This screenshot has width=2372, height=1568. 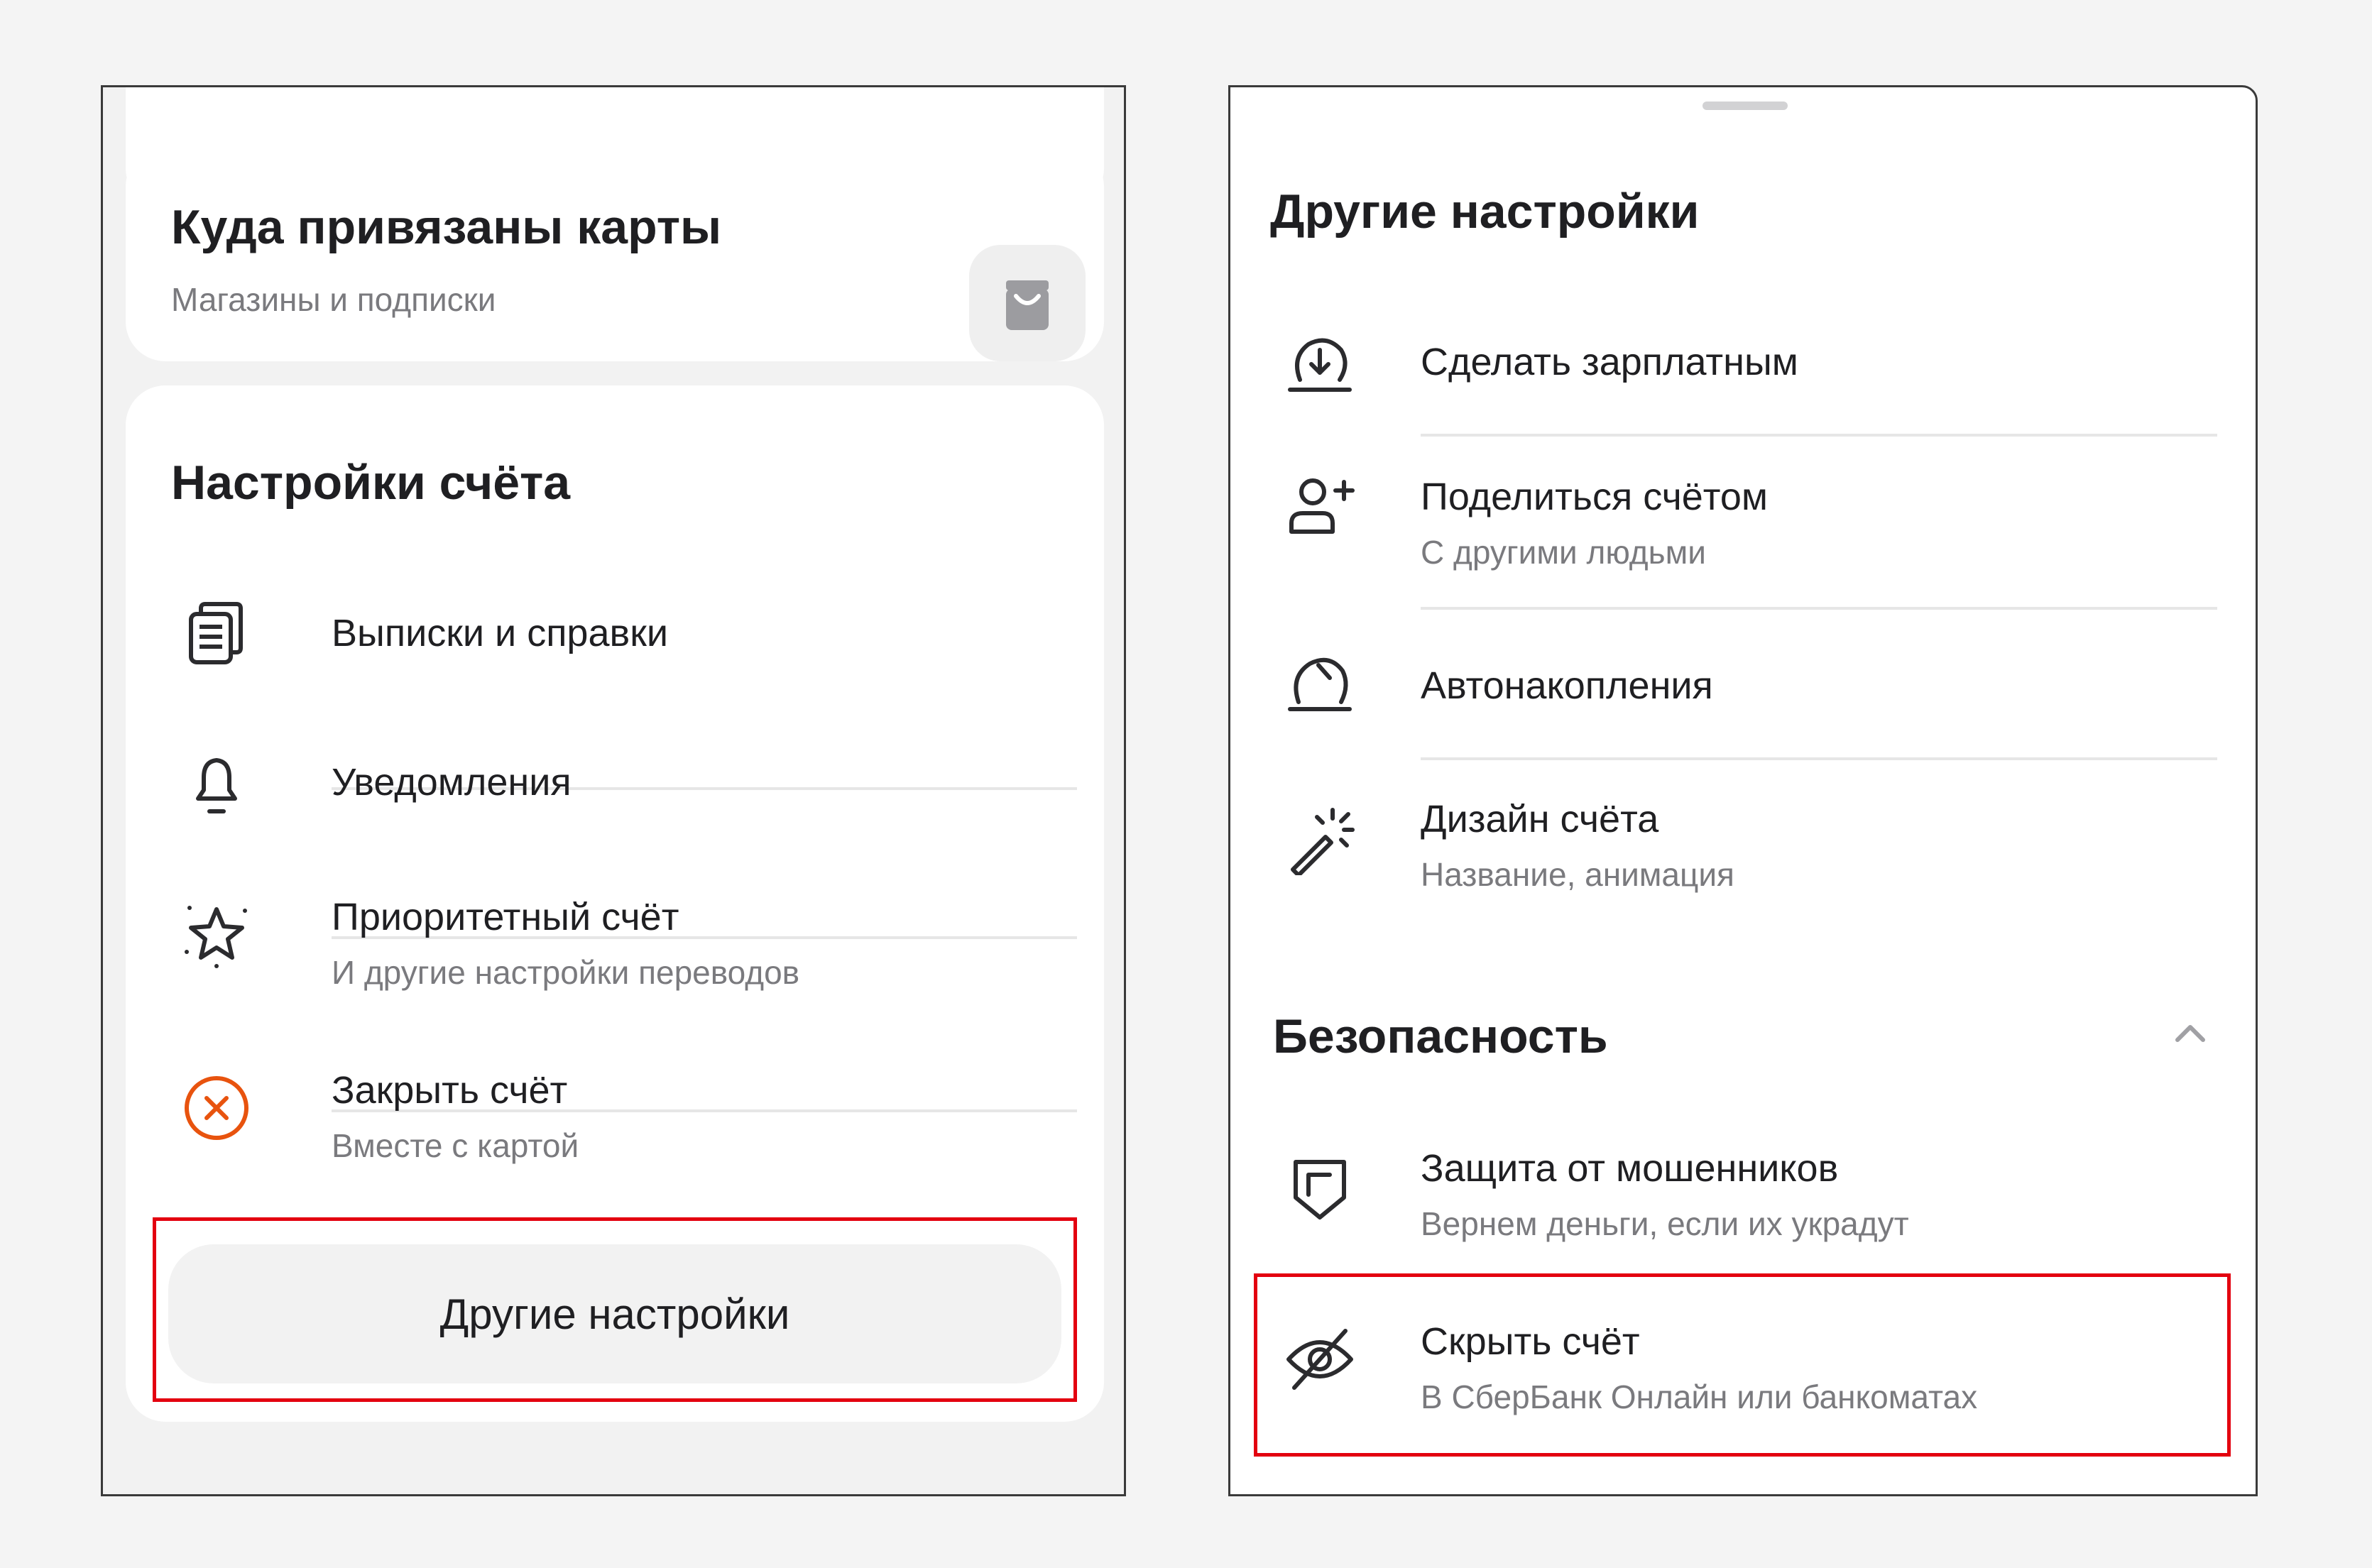 What do you see at coordinates (1595, 497) in the screenshot?
I see `menu-item-share-account: Поделиться счётом` at bounding box center [1595, 497].